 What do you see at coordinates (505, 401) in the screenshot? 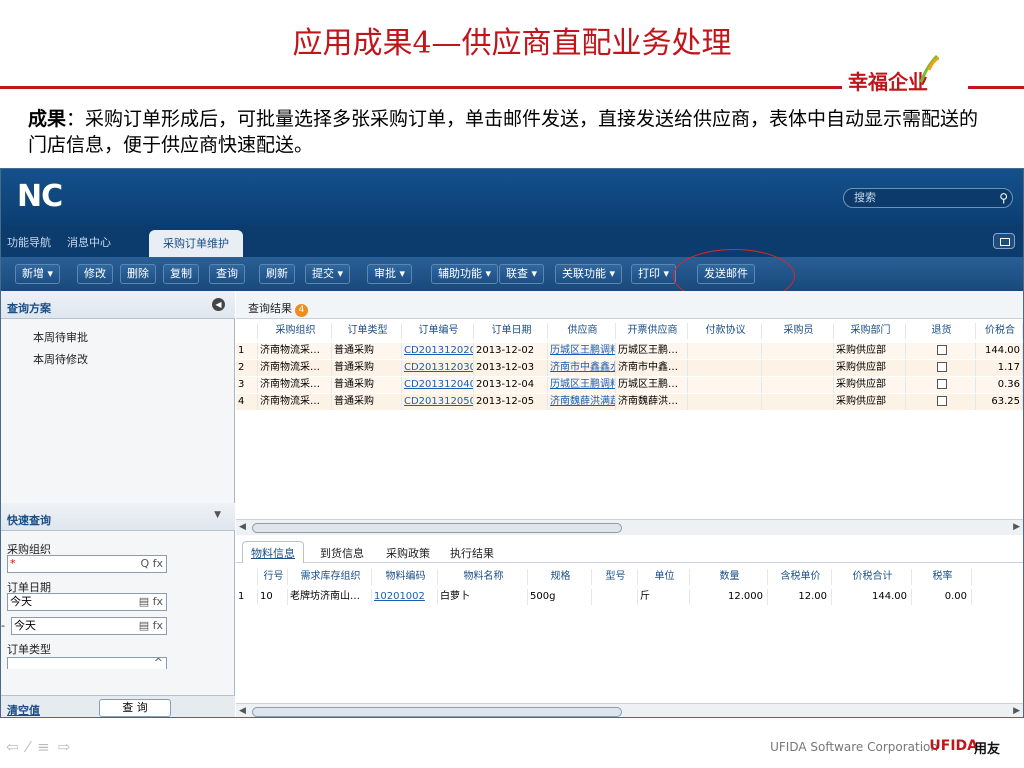
I see `cell-text: 2013-12-05` at bounding box center [505, 401].